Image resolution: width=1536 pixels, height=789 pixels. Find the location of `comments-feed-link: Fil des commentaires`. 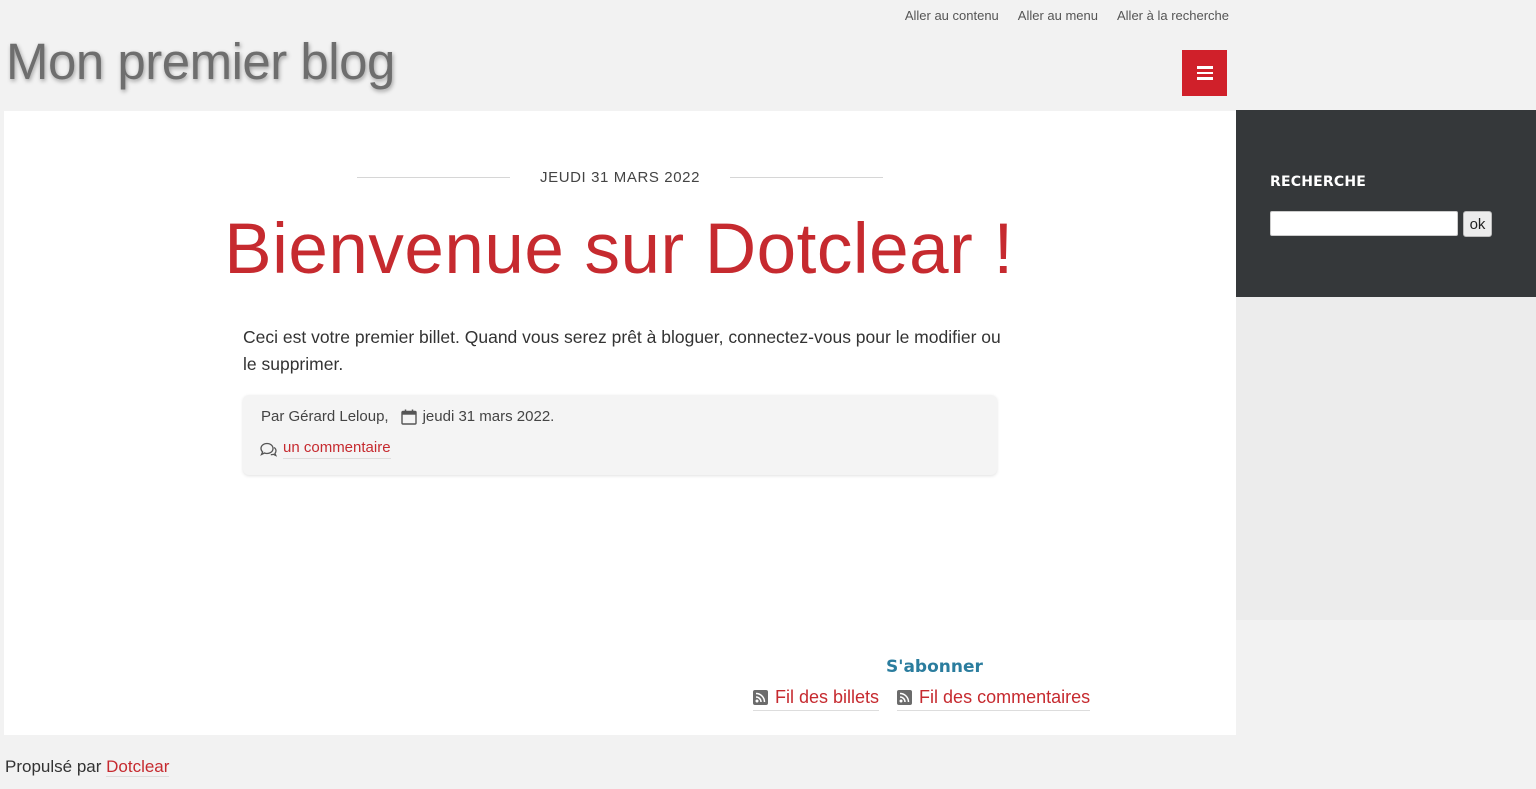

comments-feed-link: Fil des commentaires is located at coordinates (994, 699).